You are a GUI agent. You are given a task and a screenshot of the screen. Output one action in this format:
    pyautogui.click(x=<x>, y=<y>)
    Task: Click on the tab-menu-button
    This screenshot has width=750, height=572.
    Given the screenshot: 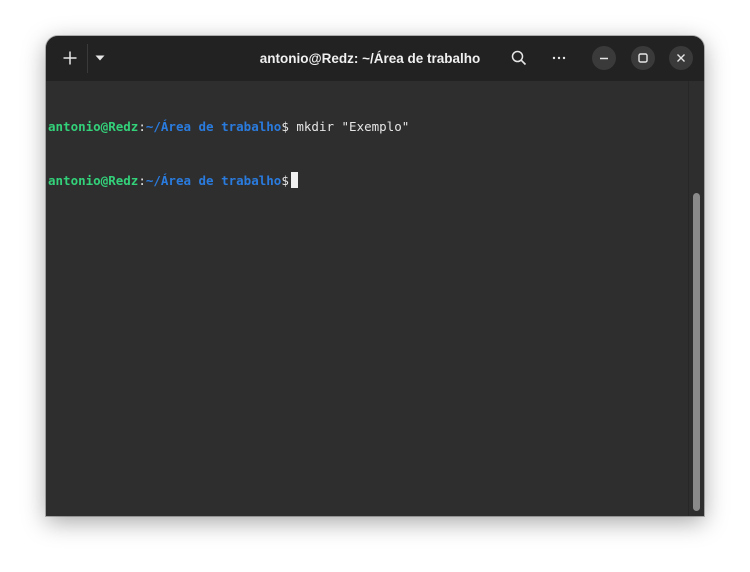 What is the action you would take?
    pyautogui.click(x=100, y=58)
    